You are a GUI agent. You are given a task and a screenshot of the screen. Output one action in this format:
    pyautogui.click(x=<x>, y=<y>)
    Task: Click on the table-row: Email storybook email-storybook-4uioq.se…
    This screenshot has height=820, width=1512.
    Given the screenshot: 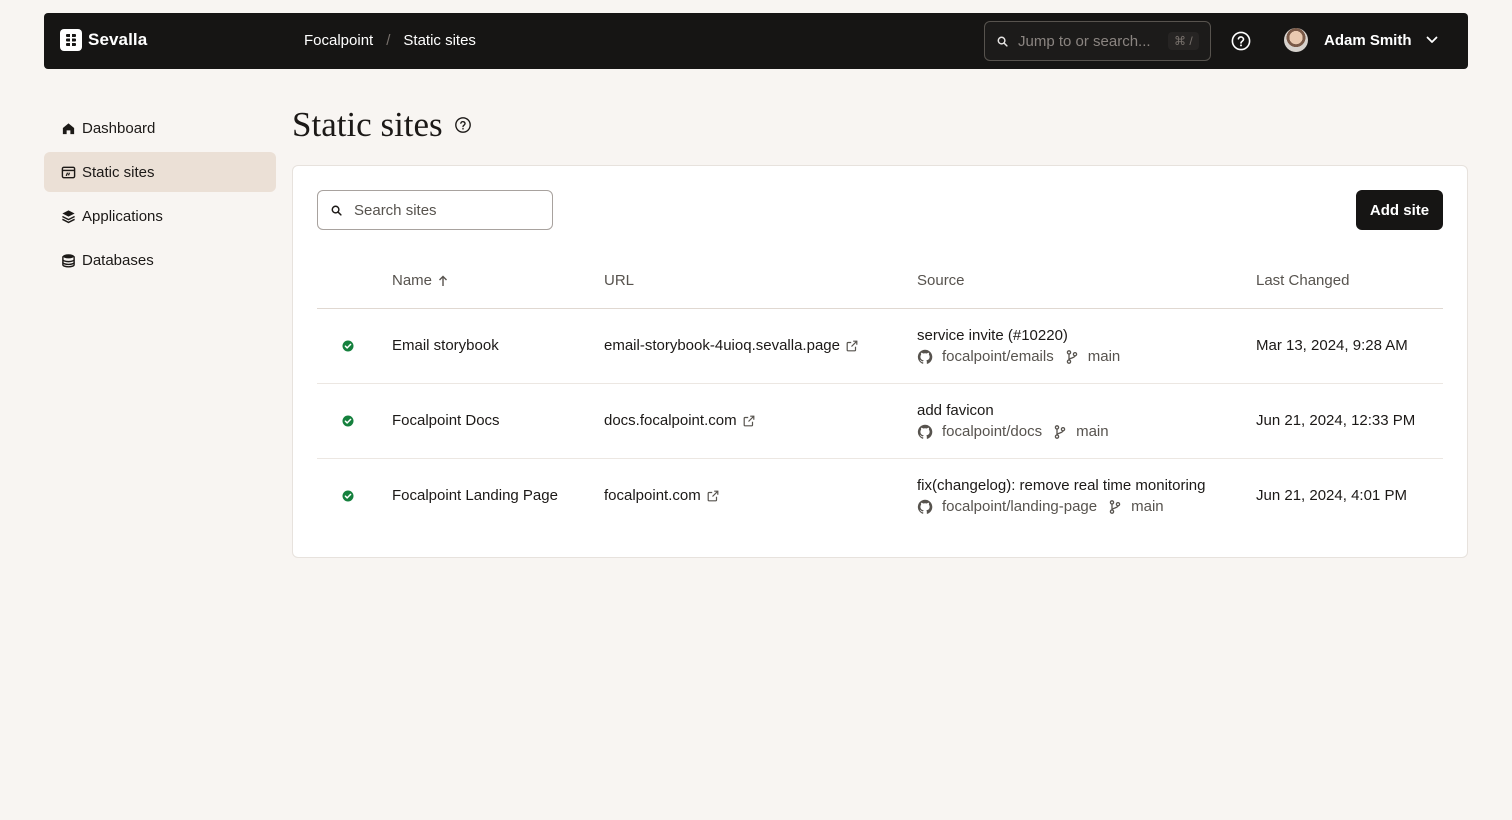 What is the action you would take?
    pyautogui.click(x=880, y=346)
    